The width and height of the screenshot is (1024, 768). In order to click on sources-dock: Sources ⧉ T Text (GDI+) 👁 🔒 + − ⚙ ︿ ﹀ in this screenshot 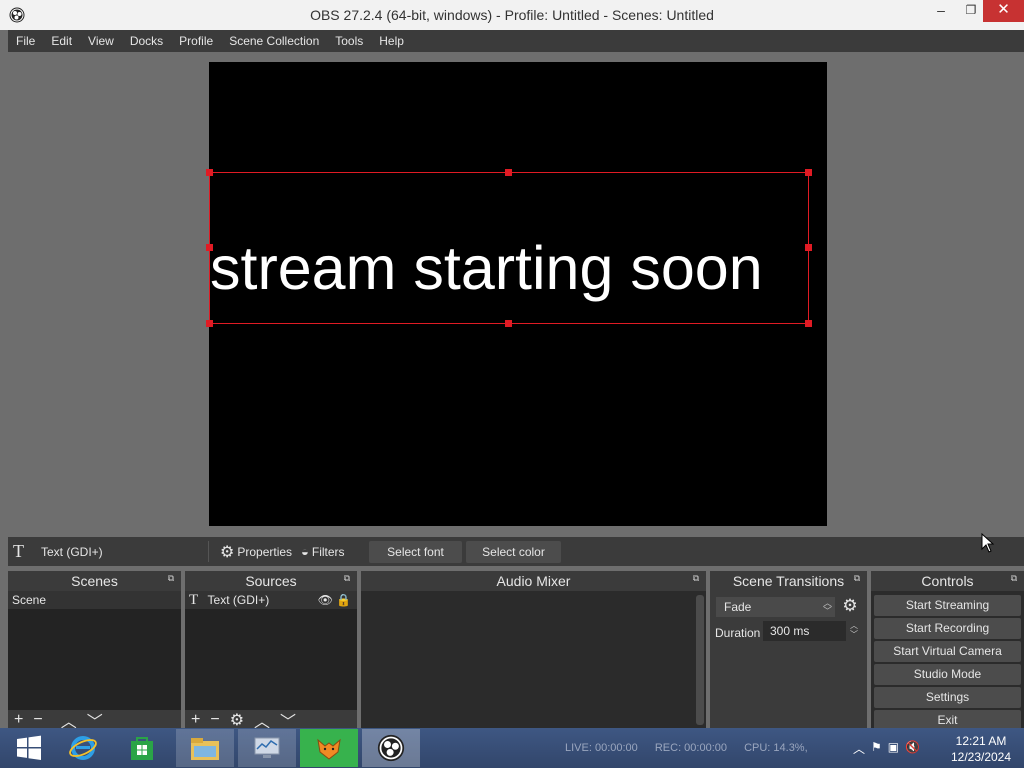, I will do `click(271, 651)`.